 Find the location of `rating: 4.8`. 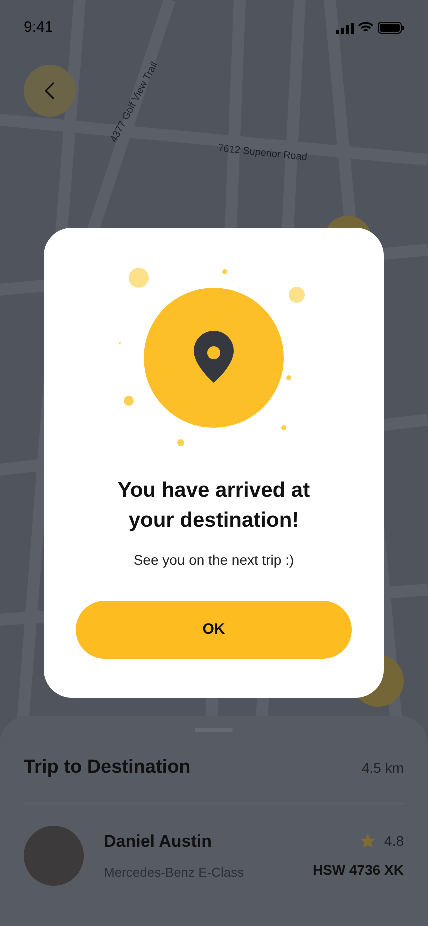

rating: 4.8 is located at coordinates (394, 841).